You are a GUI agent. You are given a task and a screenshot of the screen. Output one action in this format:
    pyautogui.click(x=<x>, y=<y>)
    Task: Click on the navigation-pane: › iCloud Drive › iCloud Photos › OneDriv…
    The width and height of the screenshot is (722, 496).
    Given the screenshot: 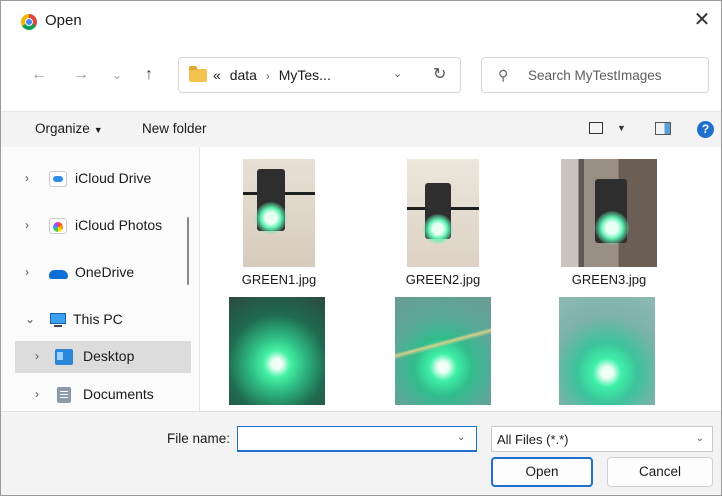 What is the action you would take?
    pyautogui.click(x=100, y=279)
    